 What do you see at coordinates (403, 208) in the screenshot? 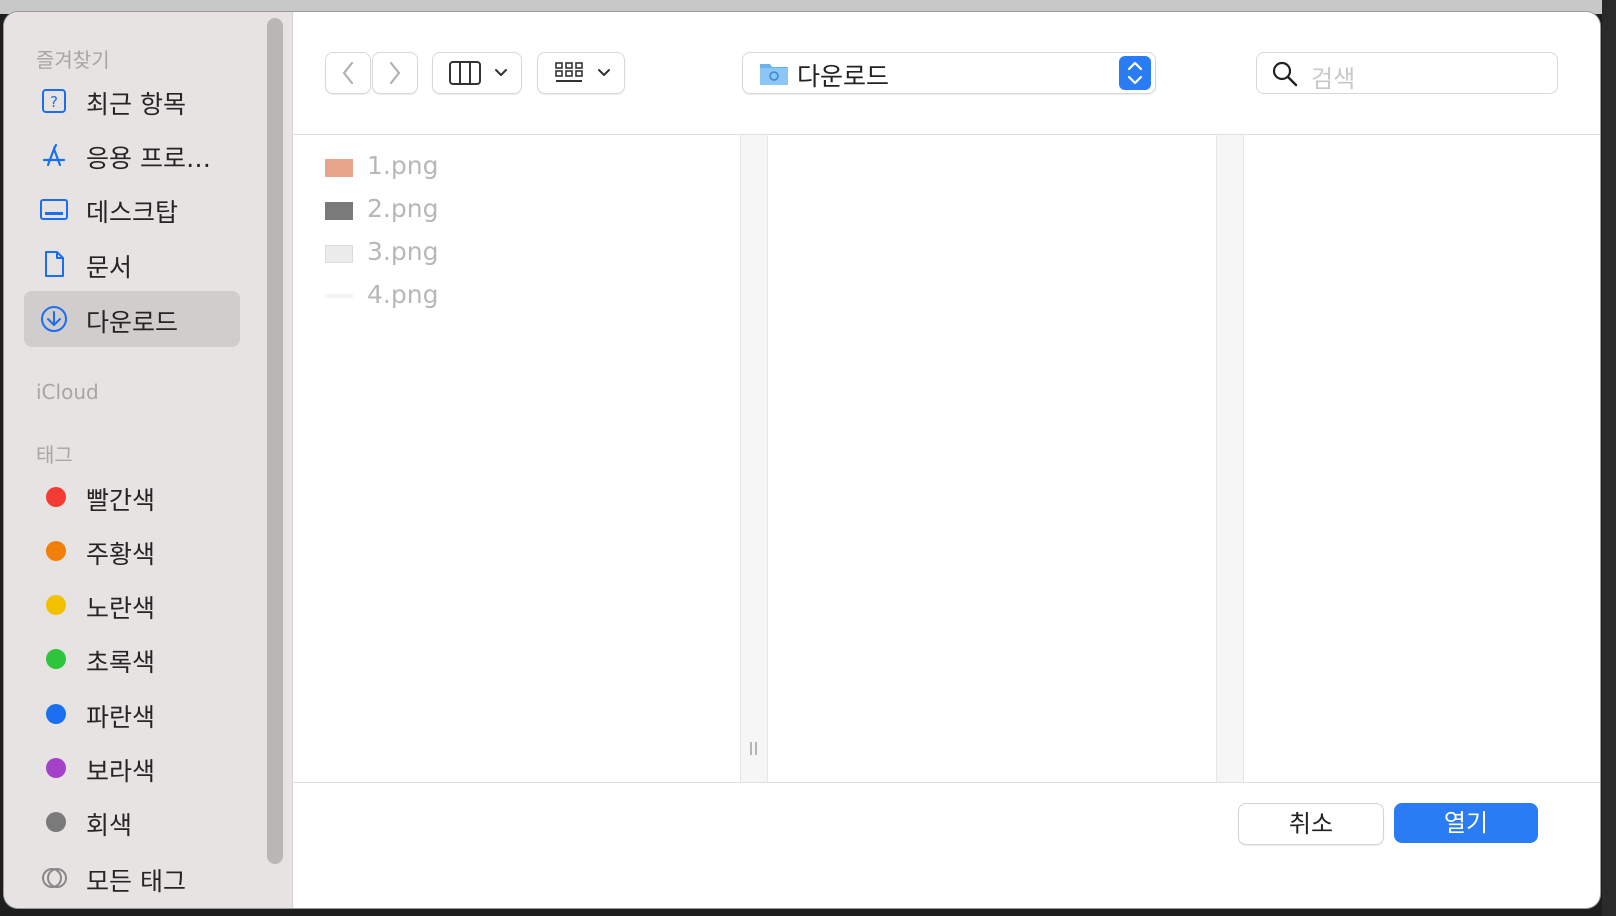
I see `file-name: 2.png` at bounding box center [403, 208].